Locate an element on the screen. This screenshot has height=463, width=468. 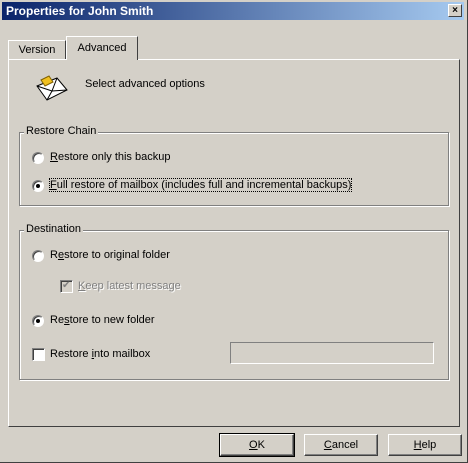
restore-original-folder-label: Restore to original folder is located at coordinates (110, 255).